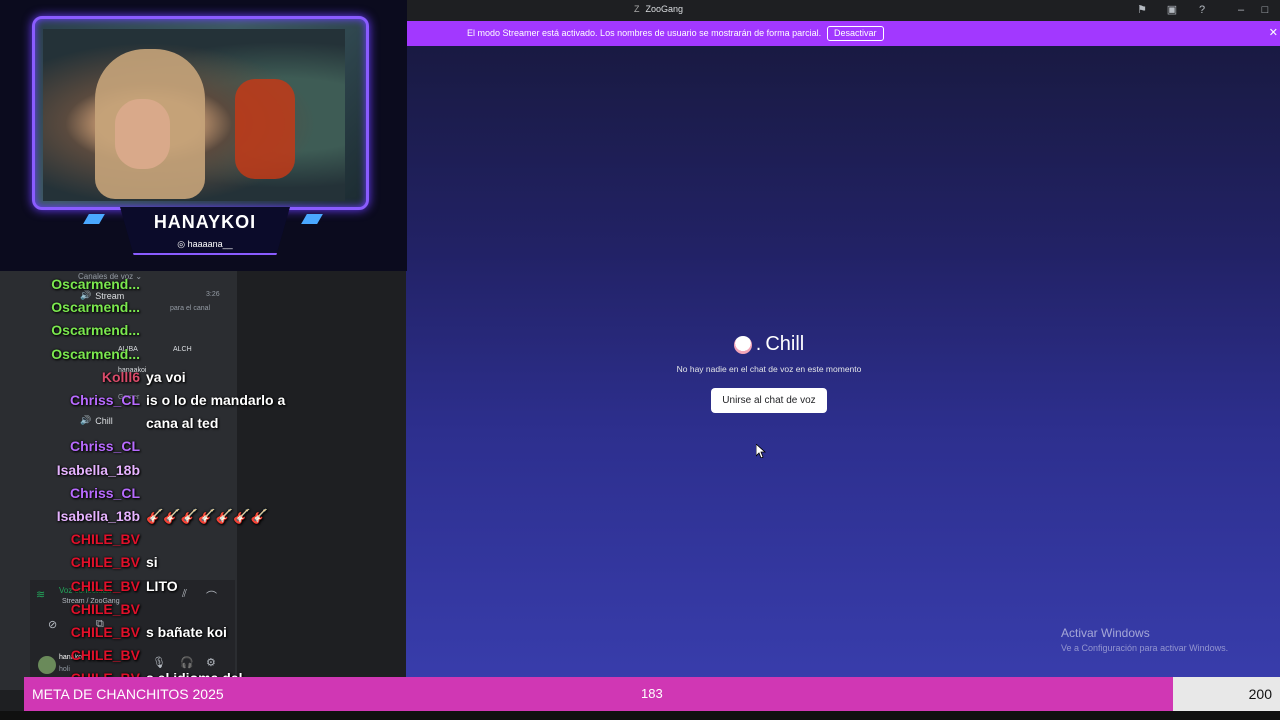 The image size is (1280, 720). I want to click on title-bar: Z ZooGang ⚑ ▣ ? – □, so click(843, 10).